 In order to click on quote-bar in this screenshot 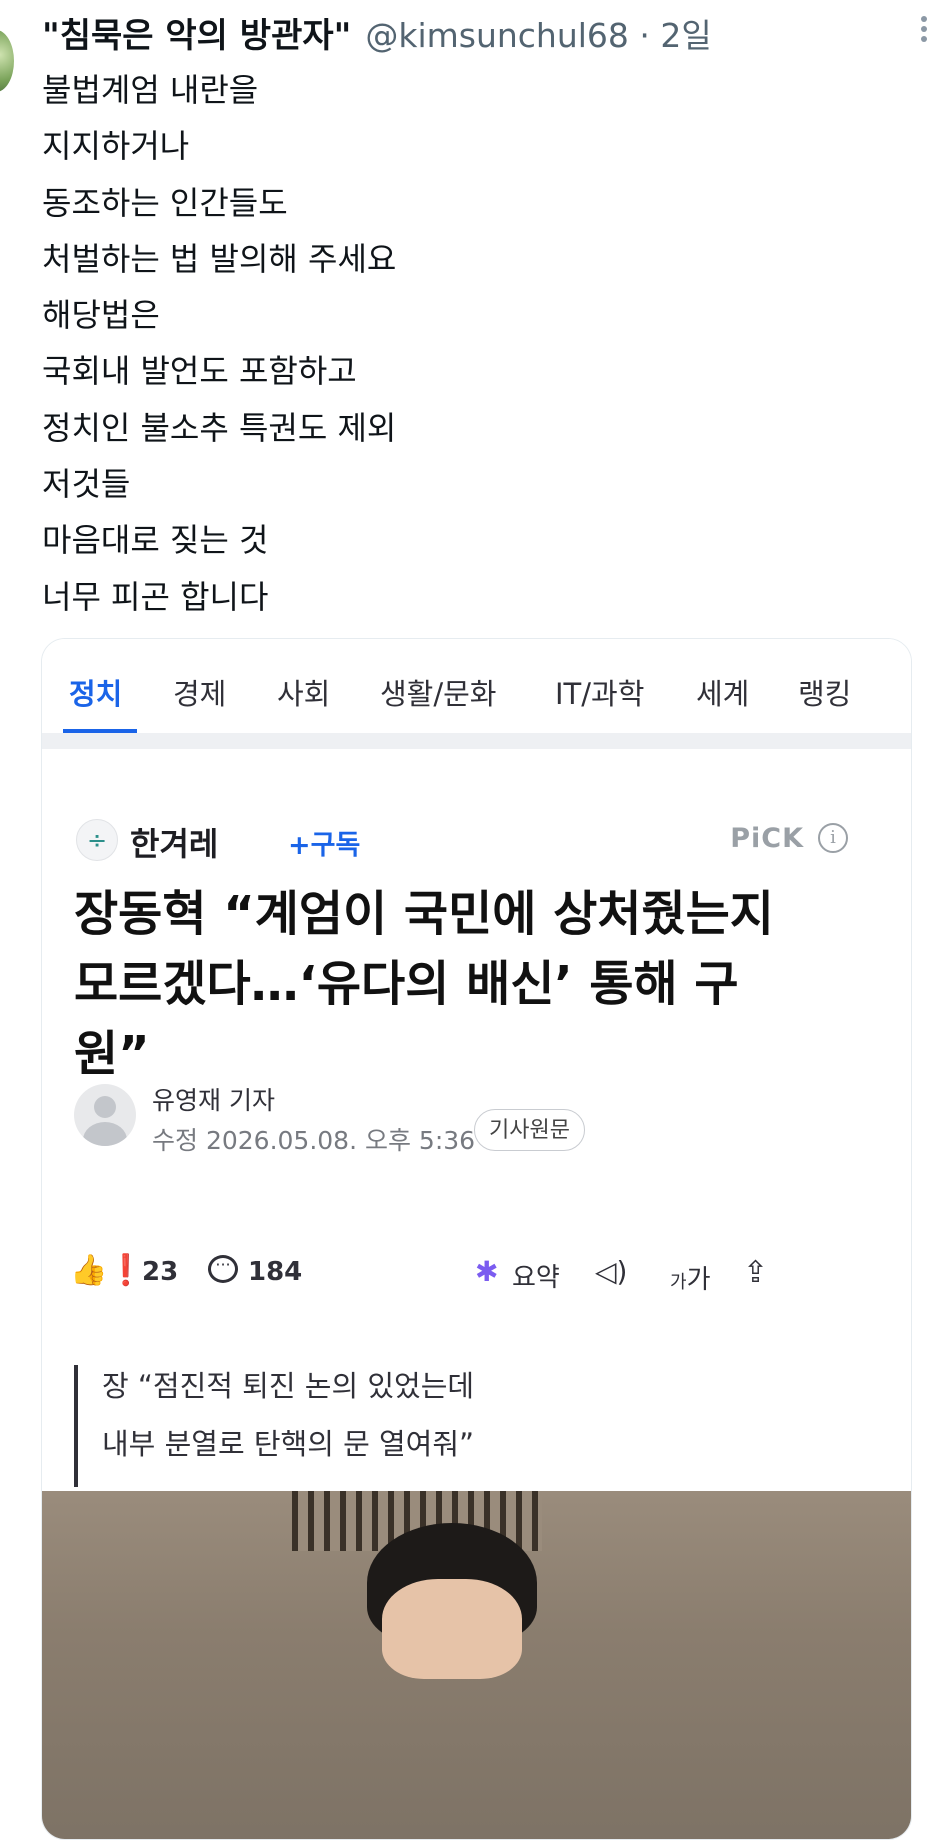, I will do `click(76, 1426)`.